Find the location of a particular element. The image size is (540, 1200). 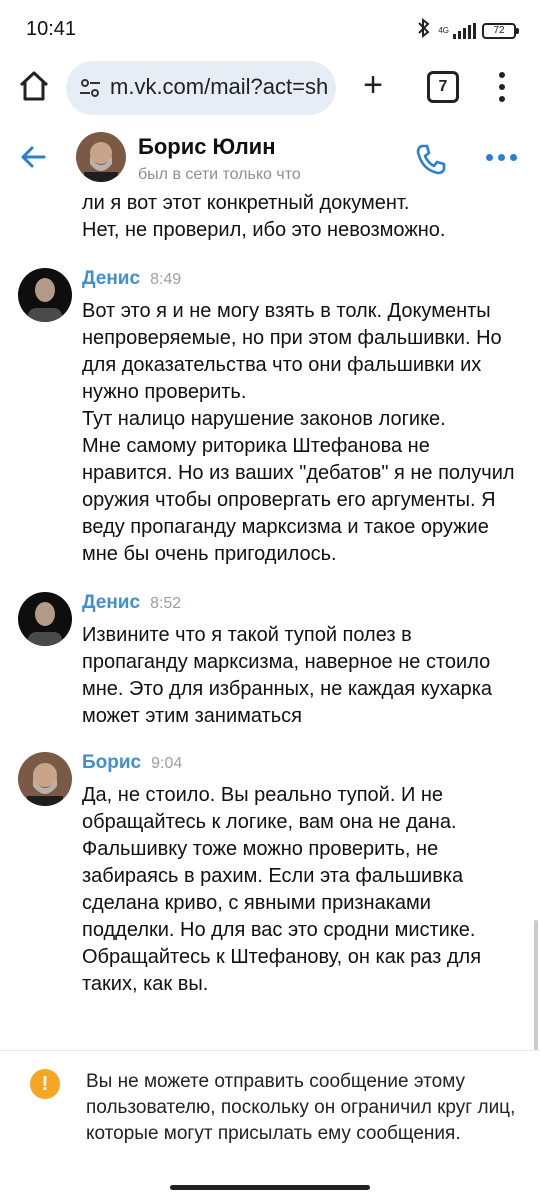

message-author: Борис is located at coordinates (111, 762).